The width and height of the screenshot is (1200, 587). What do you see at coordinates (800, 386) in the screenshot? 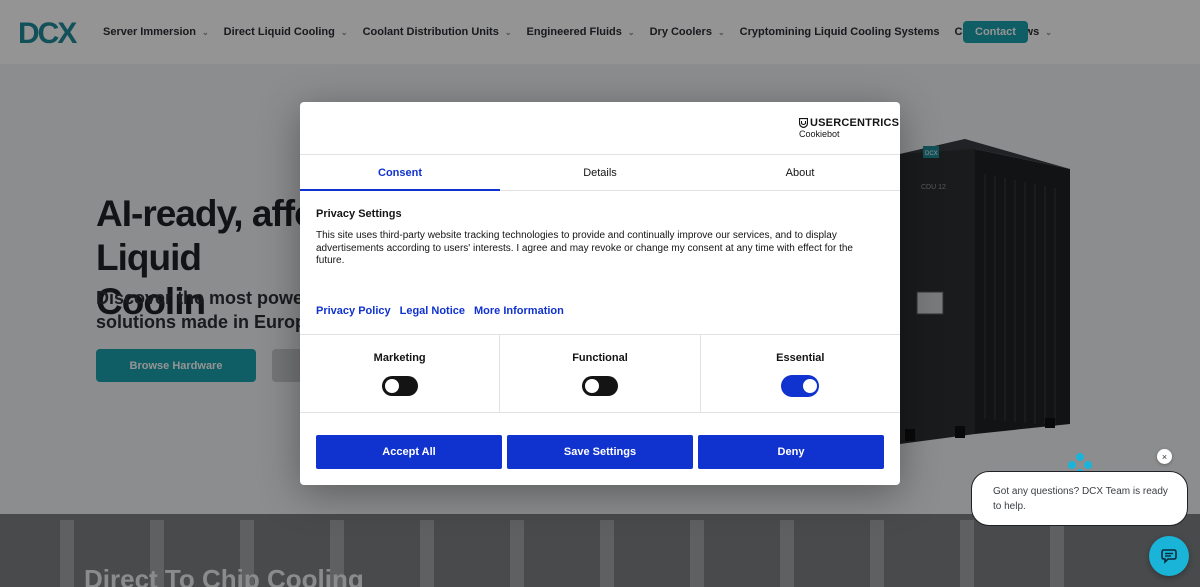
I see `essential-toggle` at bounding box center [800, 386].